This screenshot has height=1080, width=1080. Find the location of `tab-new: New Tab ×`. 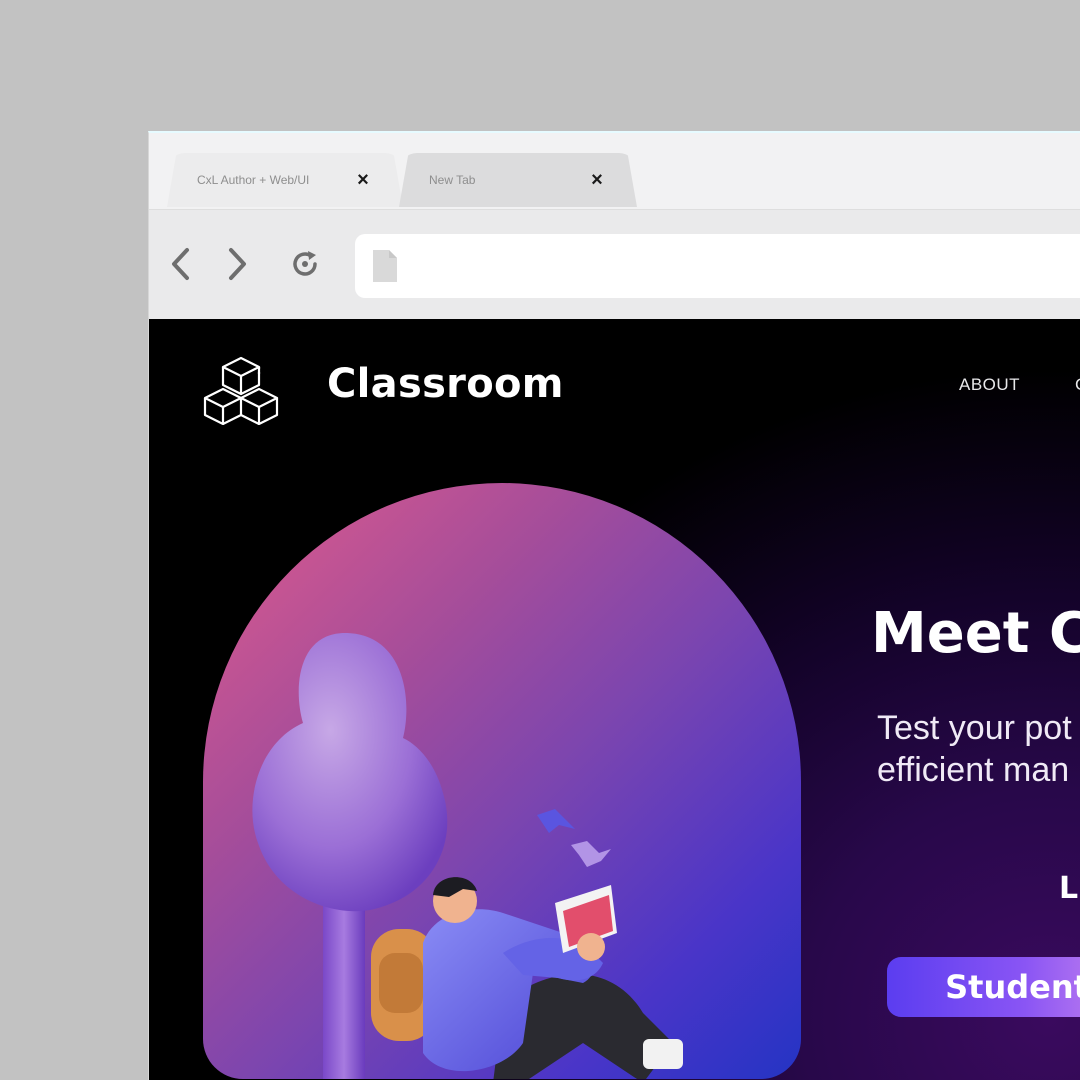

tab-new: New Tab × is located at coordinates (518, 180).